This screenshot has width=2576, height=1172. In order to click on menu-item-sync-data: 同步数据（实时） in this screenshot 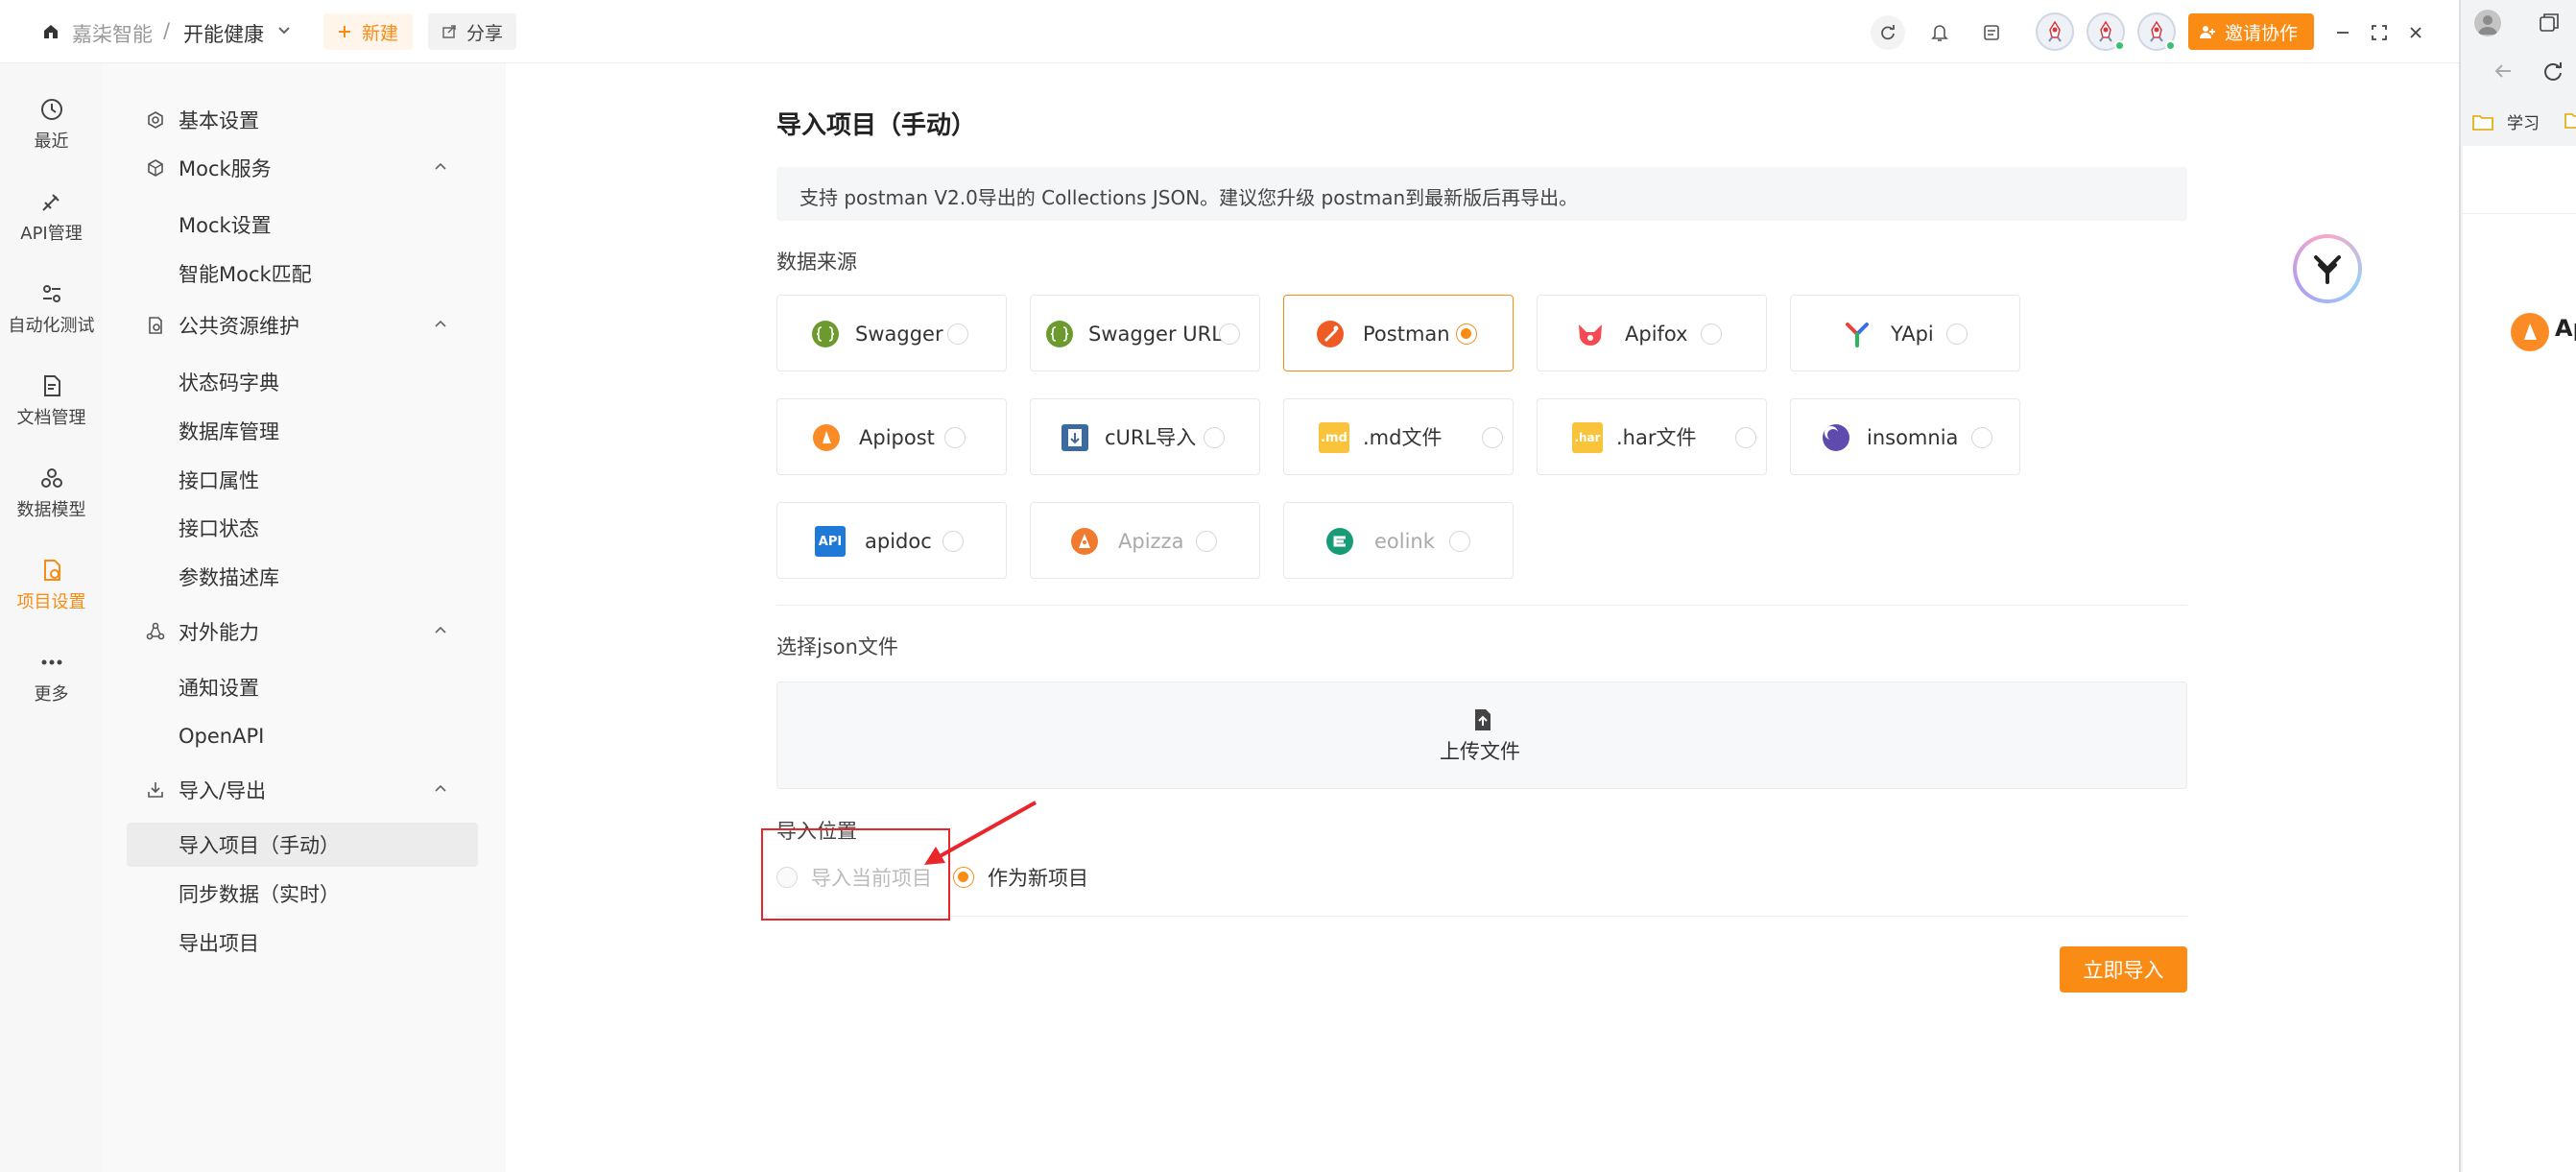, I will do `click(259, 894)`.